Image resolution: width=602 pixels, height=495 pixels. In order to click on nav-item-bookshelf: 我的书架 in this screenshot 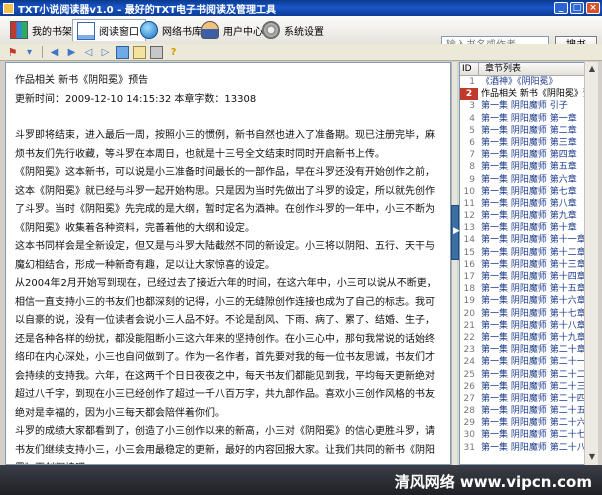, I will do `click(42, 30)`.